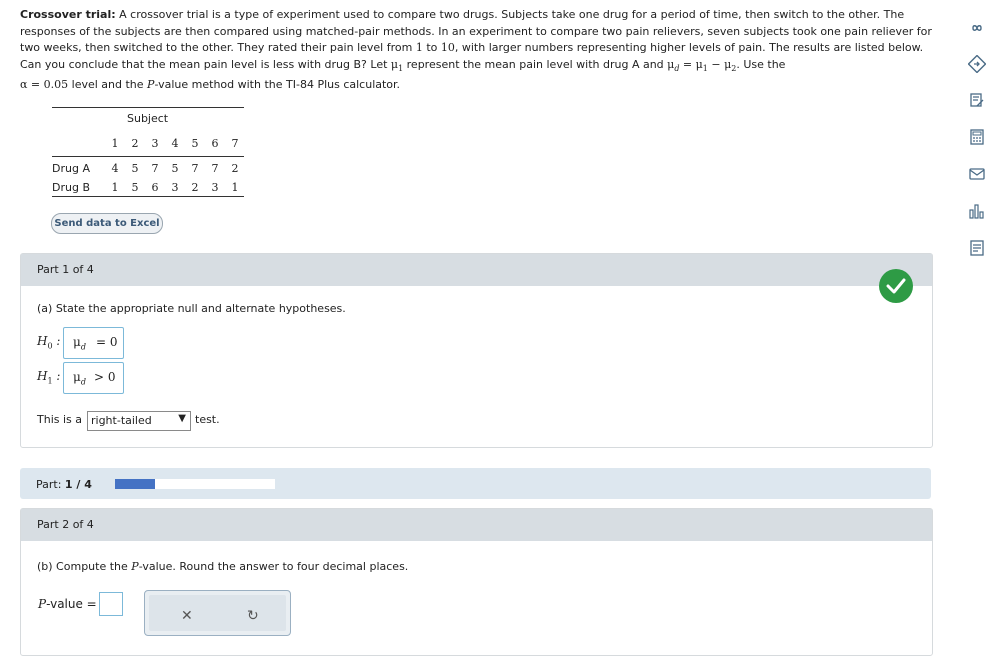 The image size is (1003, 664). What do you see at coordinates (977, 211) in the screenshot?
I see `chart-icon` at bounding box center [977, 211].